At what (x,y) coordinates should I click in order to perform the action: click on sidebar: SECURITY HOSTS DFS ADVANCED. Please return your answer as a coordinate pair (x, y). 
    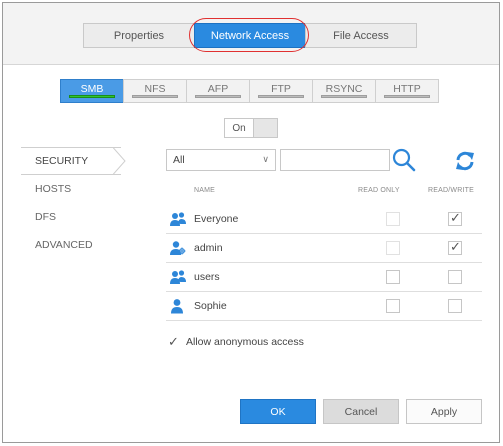
    Looking at the image, I should click on (81, 203).